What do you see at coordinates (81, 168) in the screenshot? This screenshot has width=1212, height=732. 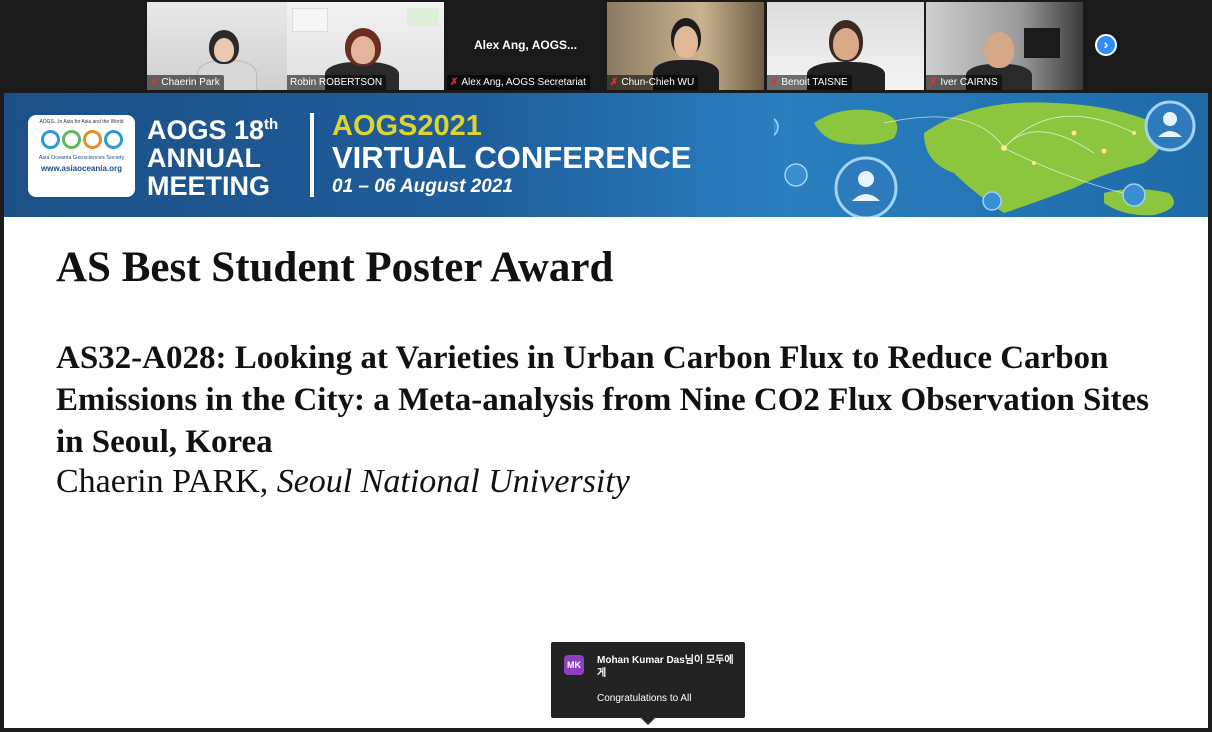 I see `logo-url: www.asiaoceania.org` at bounding box center [81, 168].